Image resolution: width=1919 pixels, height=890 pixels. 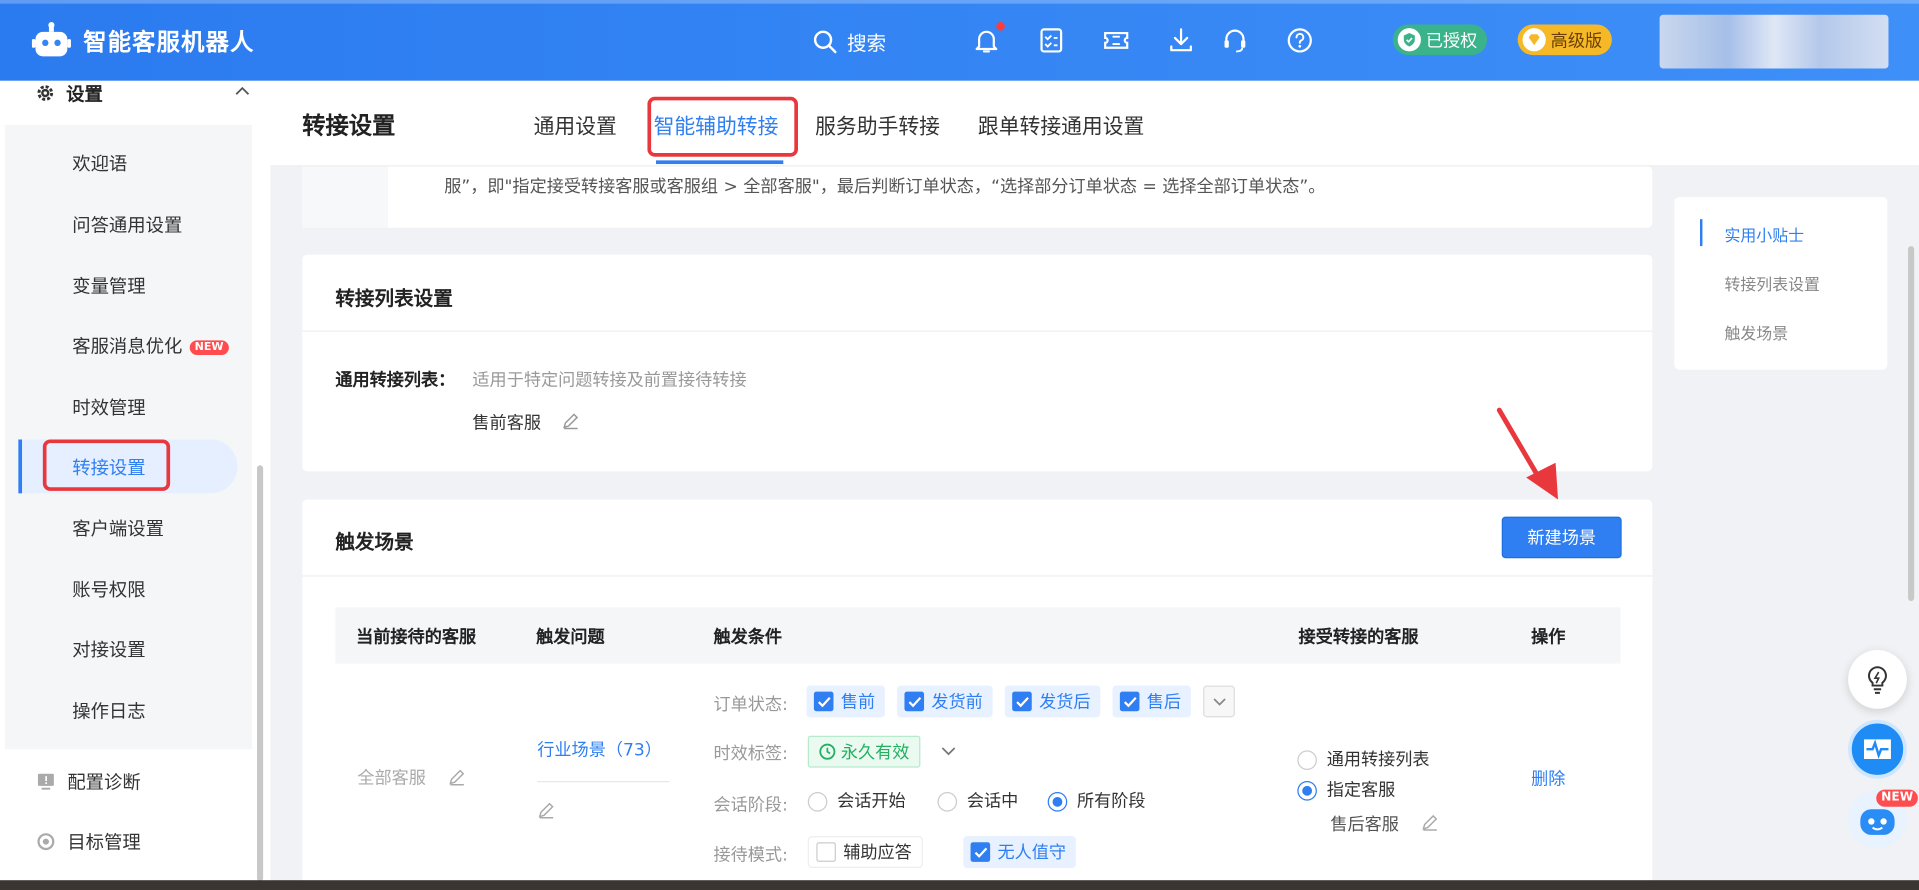 I want to click on radio-label: 会话开始, so click(x=871, y=802).